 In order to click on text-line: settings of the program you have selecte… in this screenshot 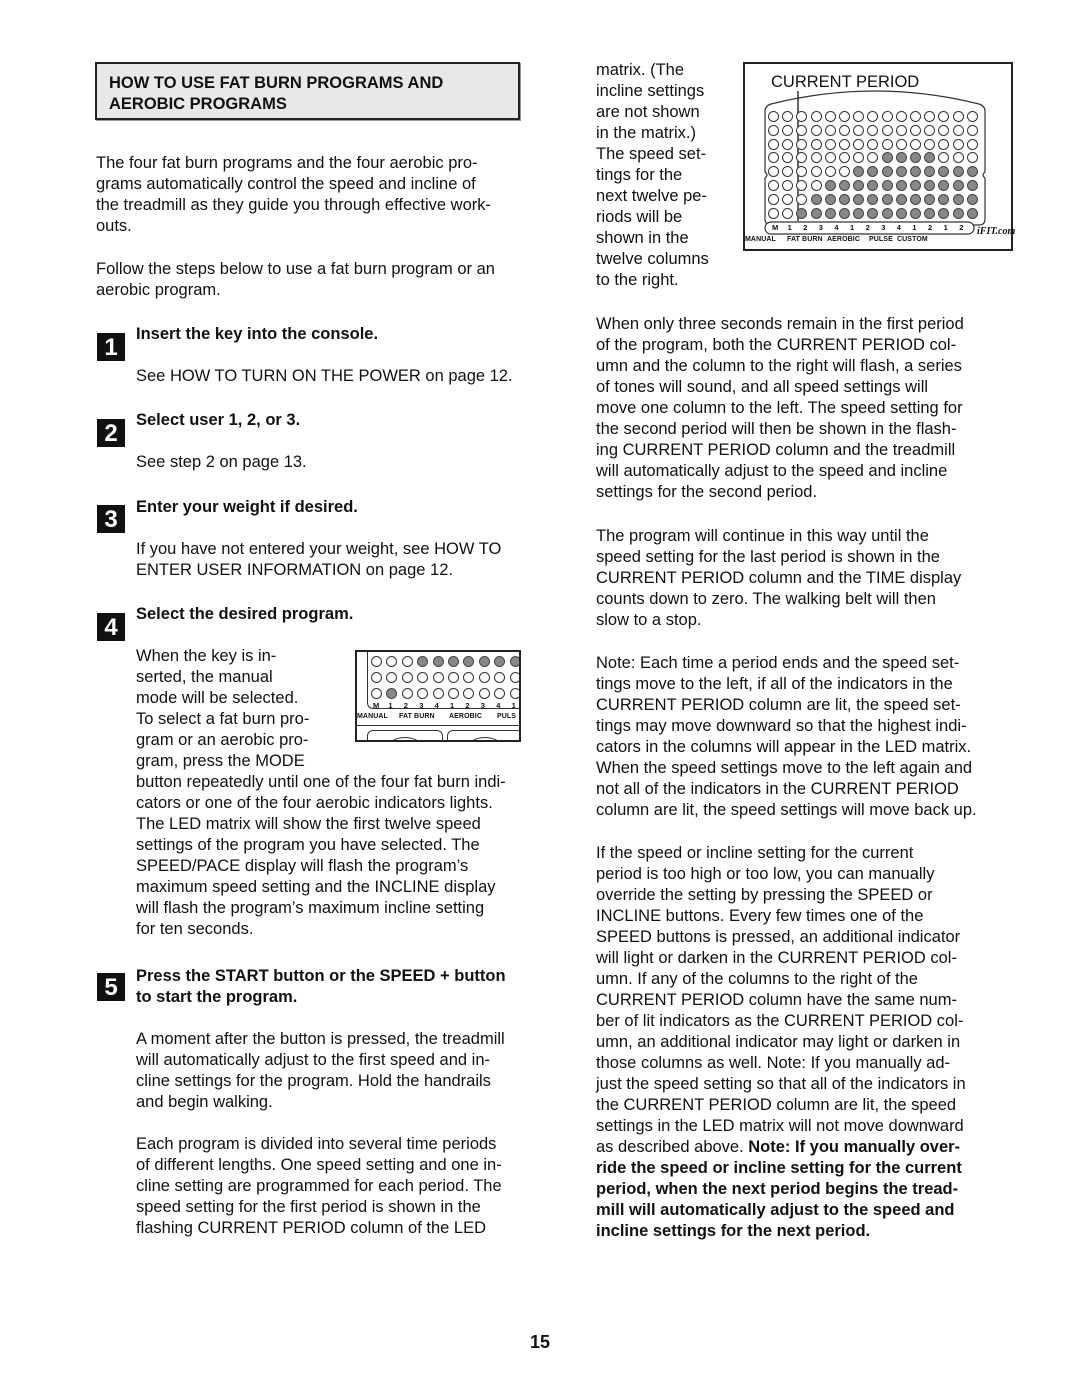, I will do `click(308, 845)`.